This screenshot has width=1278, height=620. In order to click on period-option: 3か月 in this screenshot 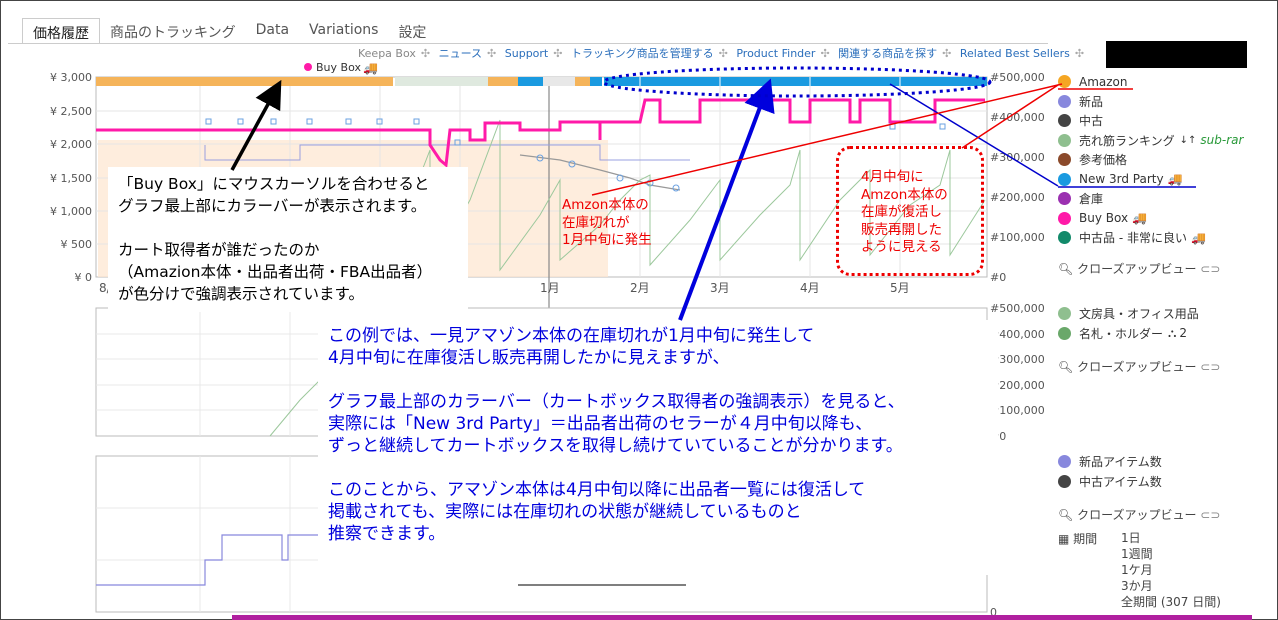, I will do `click(1181, 586)`.